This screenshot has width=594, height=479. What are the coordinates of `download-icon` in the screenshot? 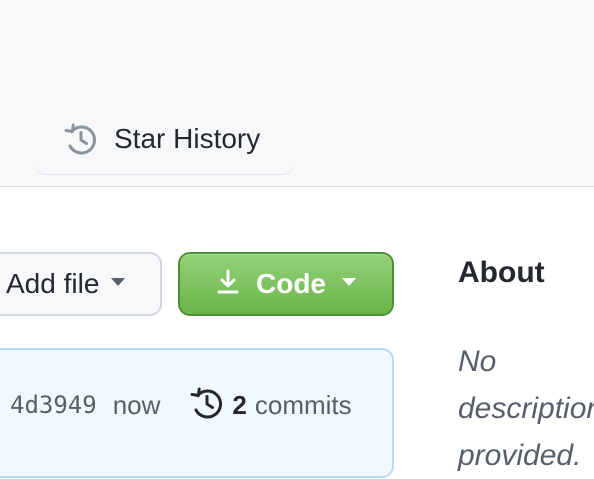 It's located at (228, 284).